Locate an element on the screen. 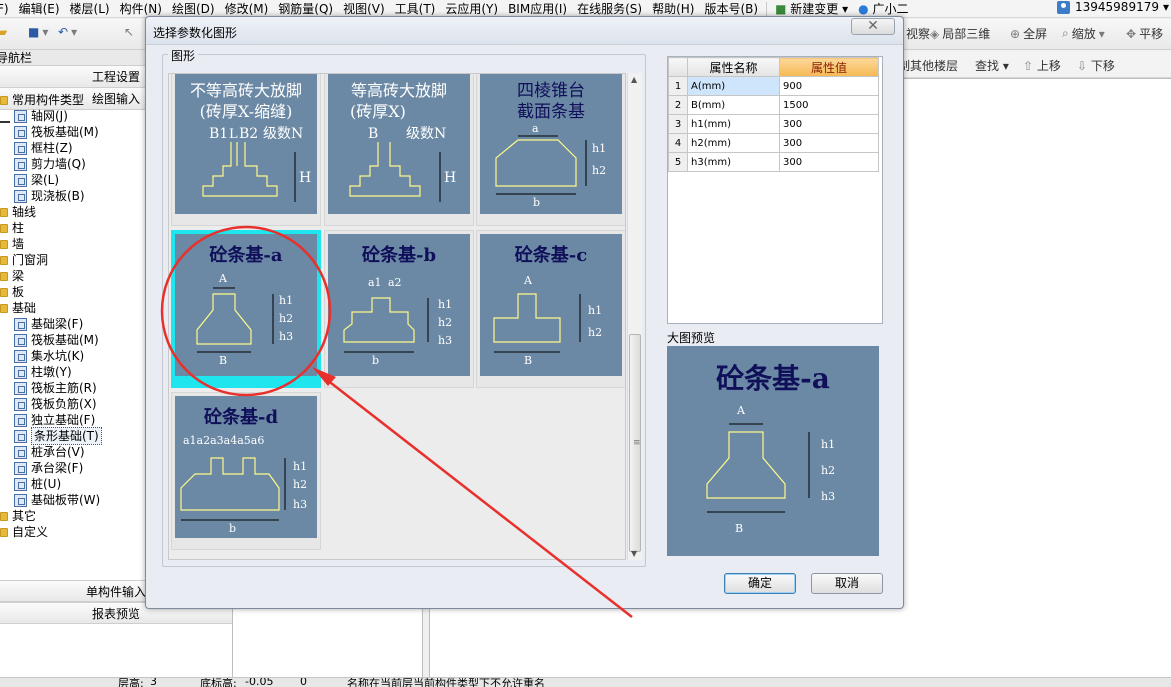 The image size is (1171, 687). menu-bim: BIM应用(I) is located at coordinates (537, 9).